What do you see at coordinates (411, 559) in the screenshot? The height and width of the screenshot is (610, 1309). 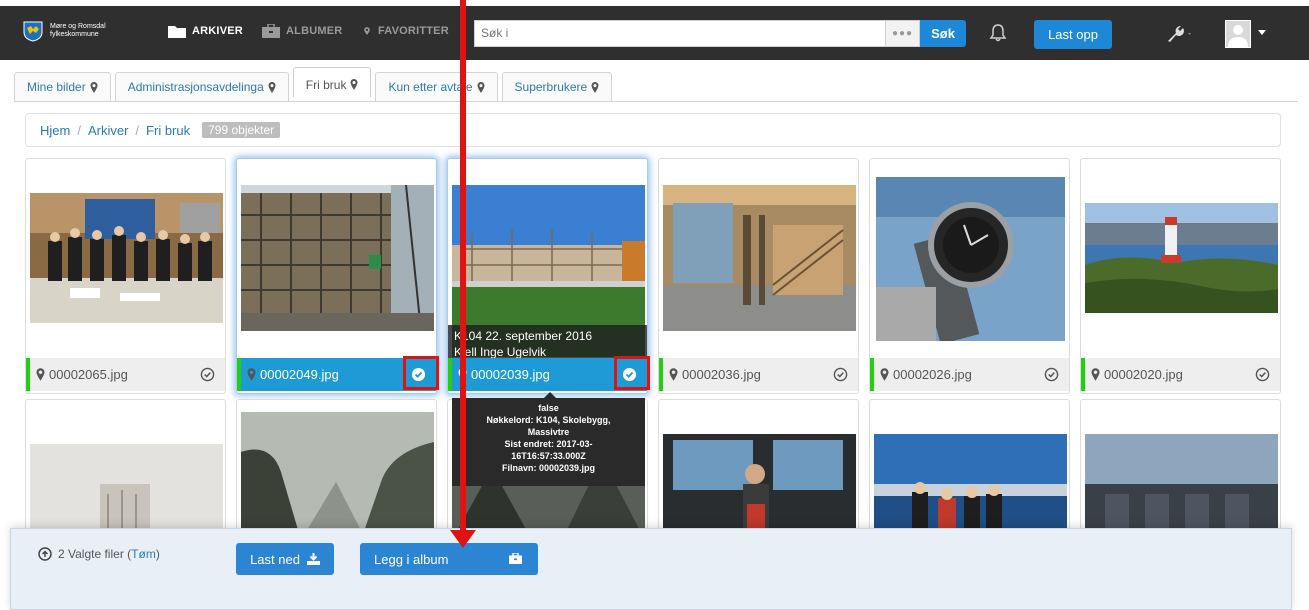 I see `add-to-album-label: Legg i album` at bounding box center [411, 559].